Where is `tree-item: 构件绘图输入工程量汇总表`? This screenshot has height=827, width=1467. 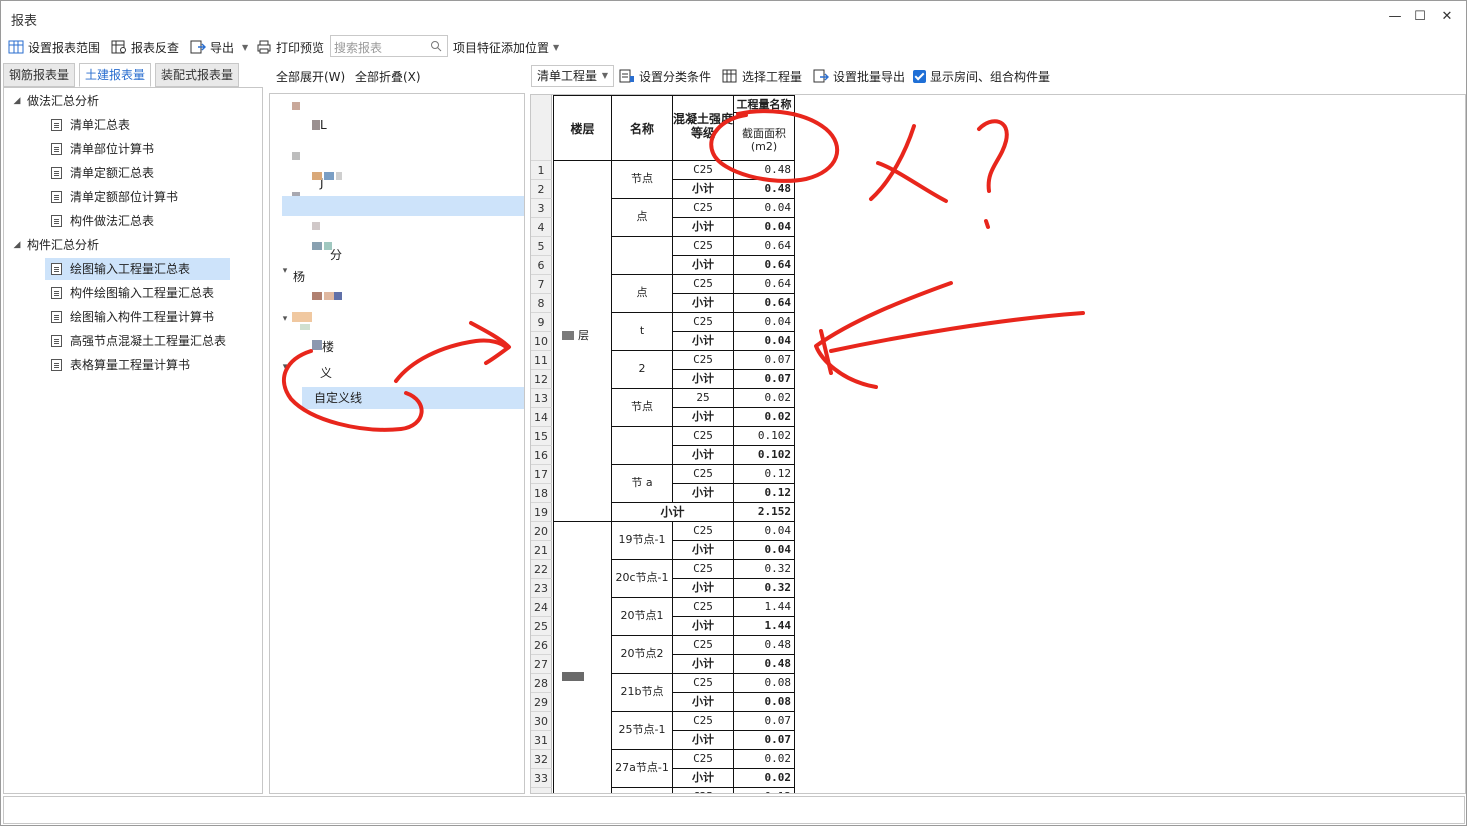
tree-item: 构件绘图输入工程量汇总表 is located at coordinates (133, 293).